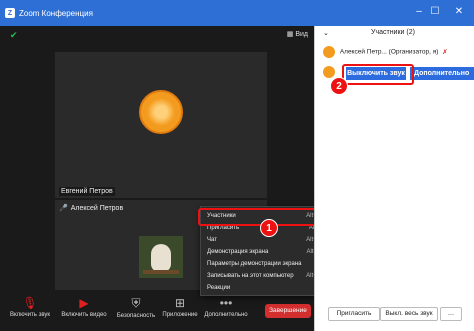 This screenshot has height=331, width=474. I want to click on menu-item-reactions: Реакции, so click(264, 288).